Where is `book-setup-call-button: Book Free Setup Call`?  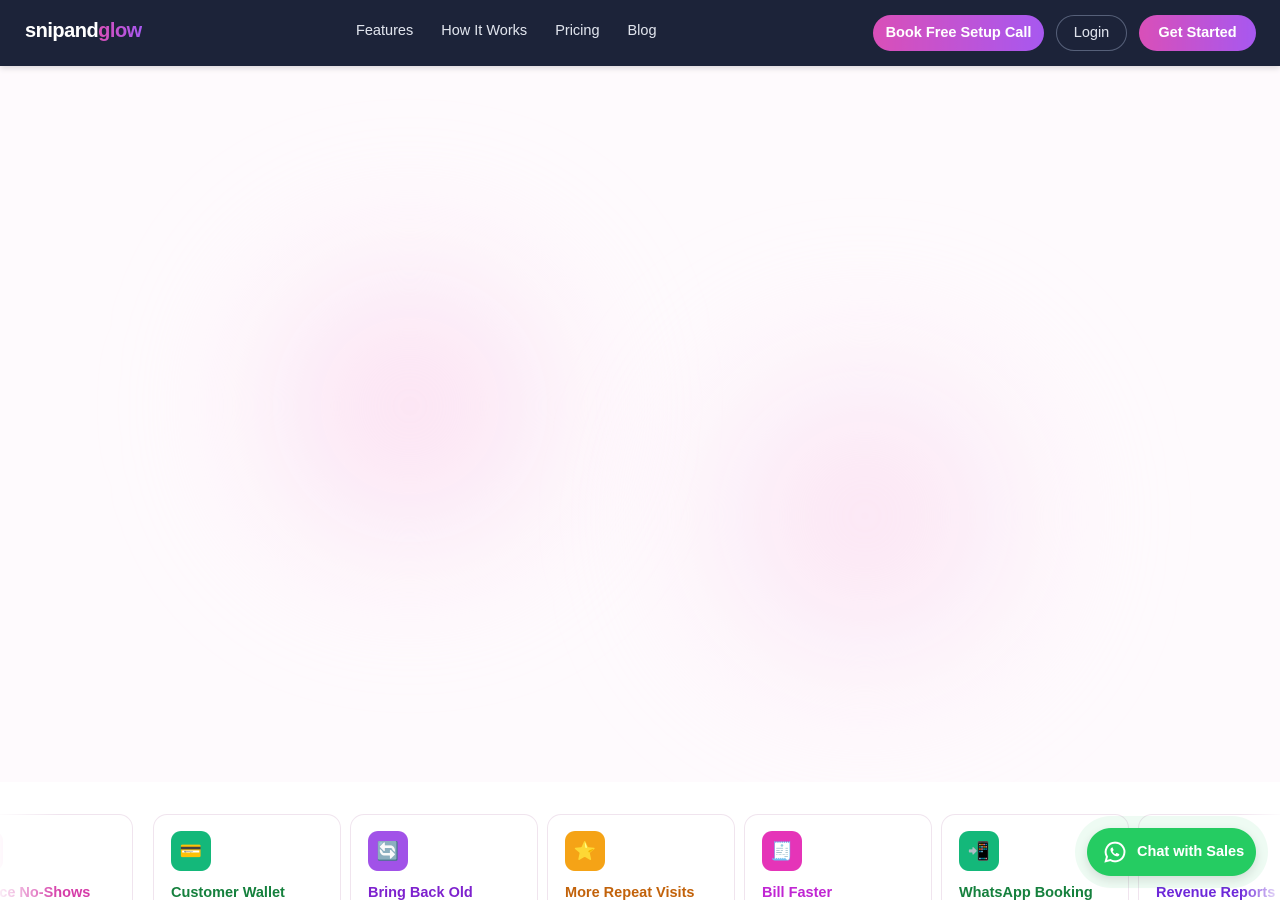 book-setup-call-button: Book Free Setup Call is located at coordinates (958, 33).